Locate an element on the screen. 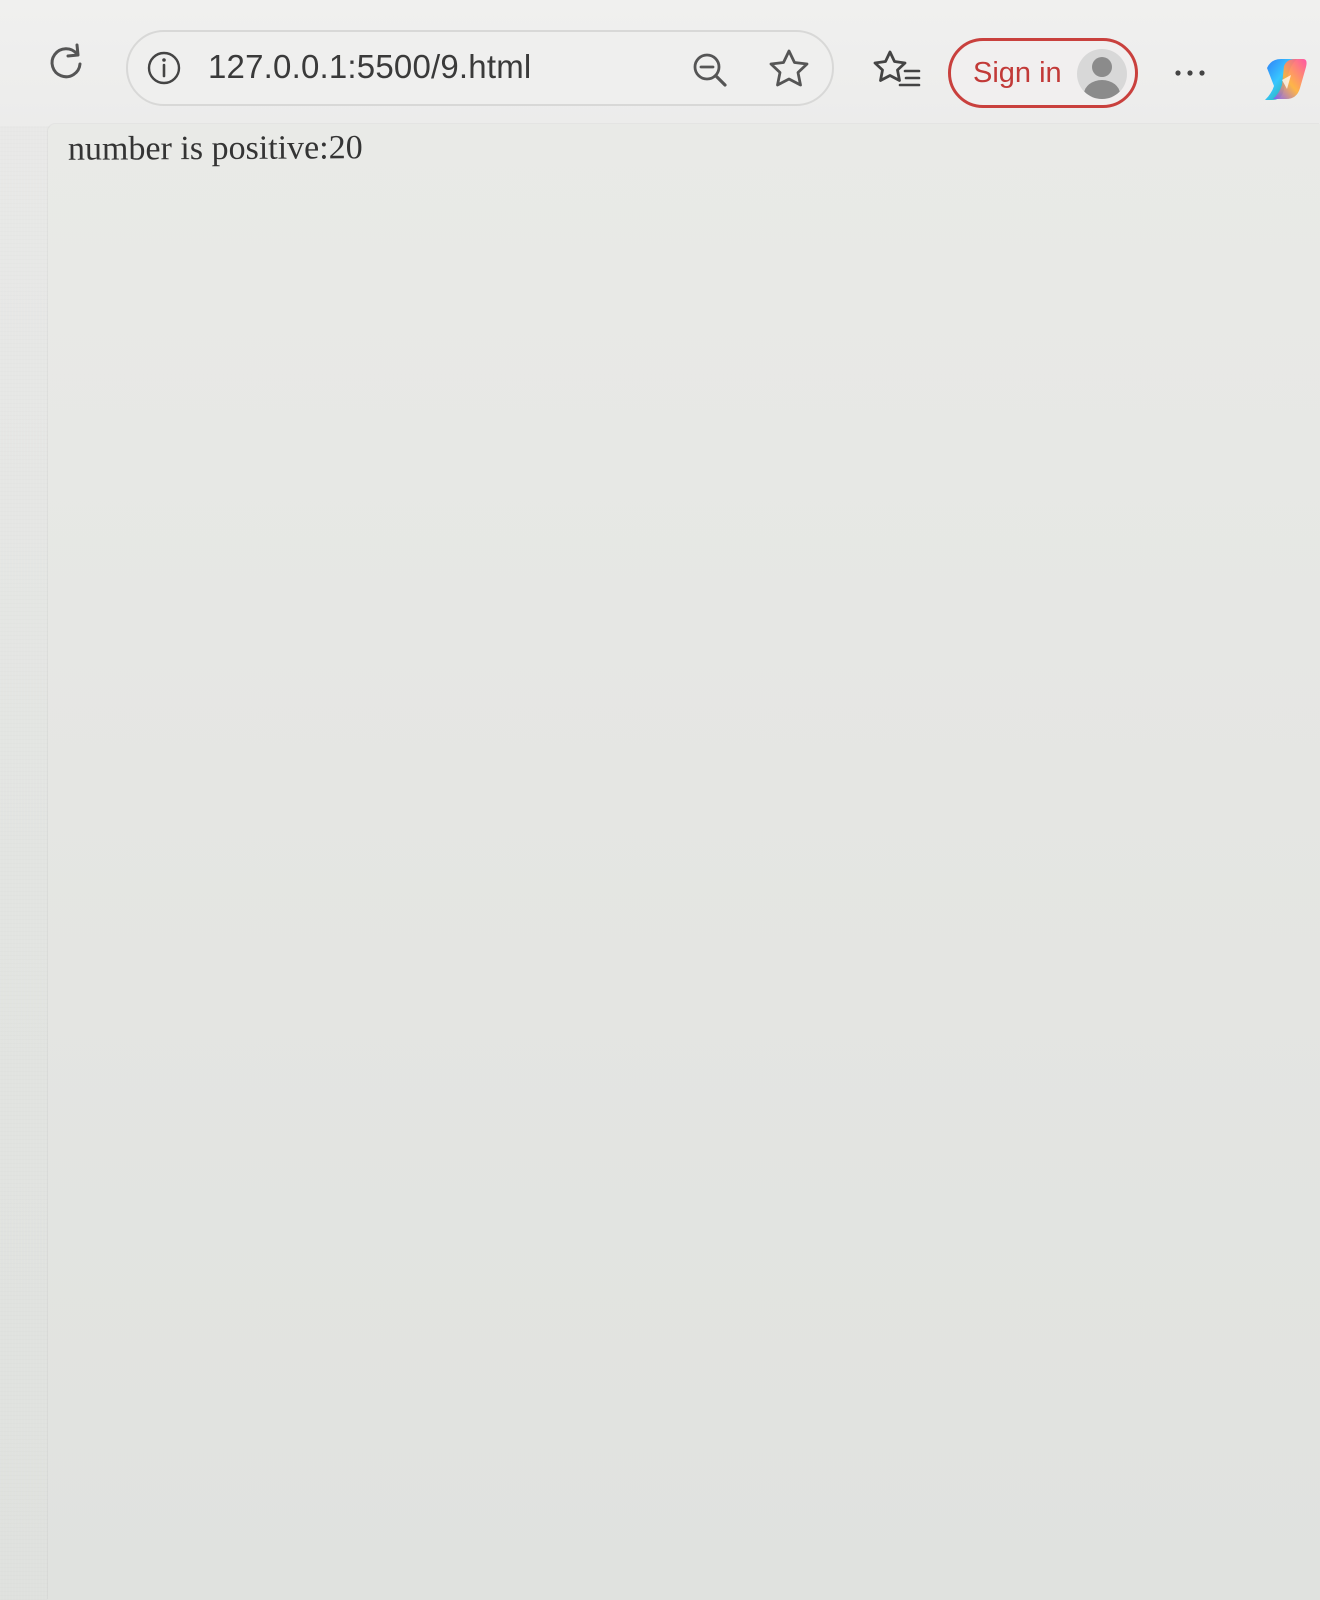 Image resolution: width=1320 pixels, height=1600 pixels. address-bar: 127.0.0.1:5500/9.html is located at coordinates (480, 68).